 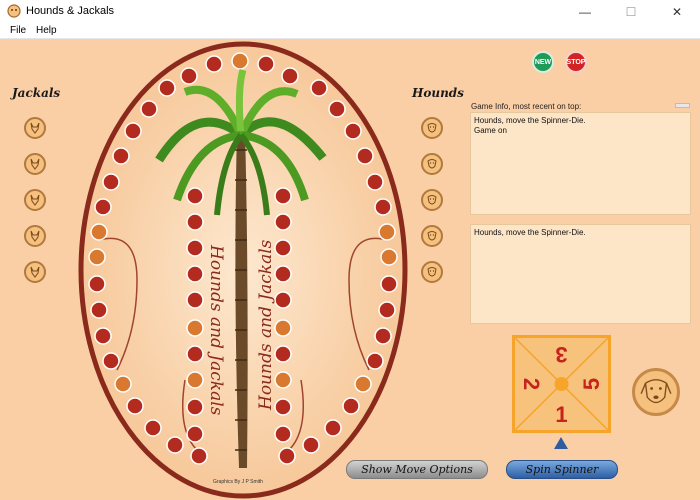 I want to click on spinner-top: 3, so click(x=561, y=354).